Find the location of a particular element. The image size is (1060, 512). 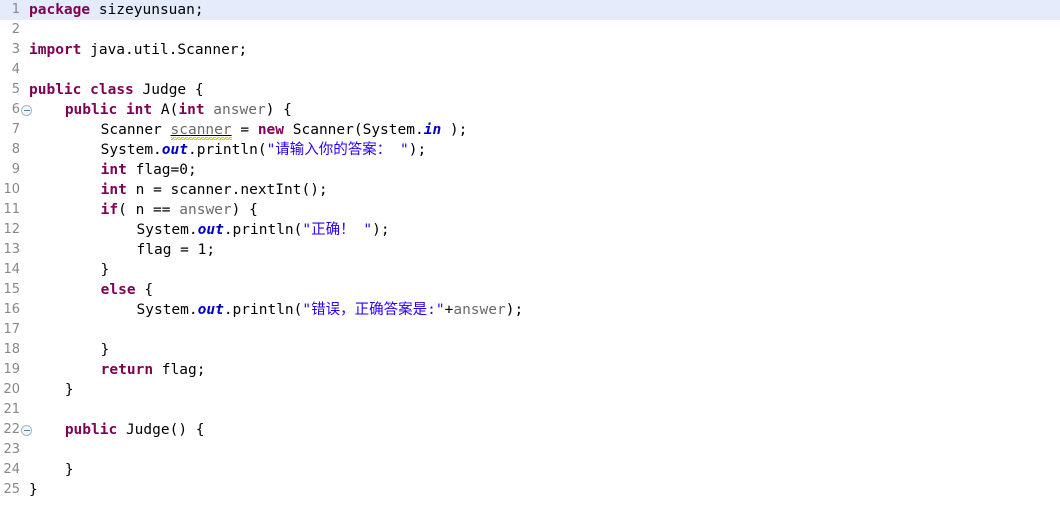

code-line: 13 flag = 1; is located at coordinates (530, 250).